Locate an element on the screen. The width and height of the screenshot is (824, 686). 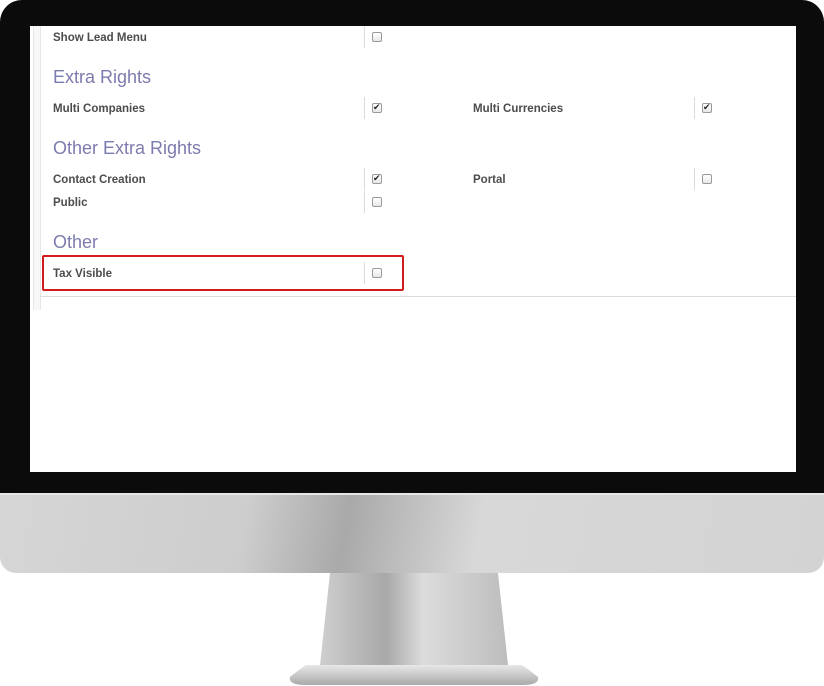
field-label-contact-creation: Contact Creation is located at coordinates (99, 180).